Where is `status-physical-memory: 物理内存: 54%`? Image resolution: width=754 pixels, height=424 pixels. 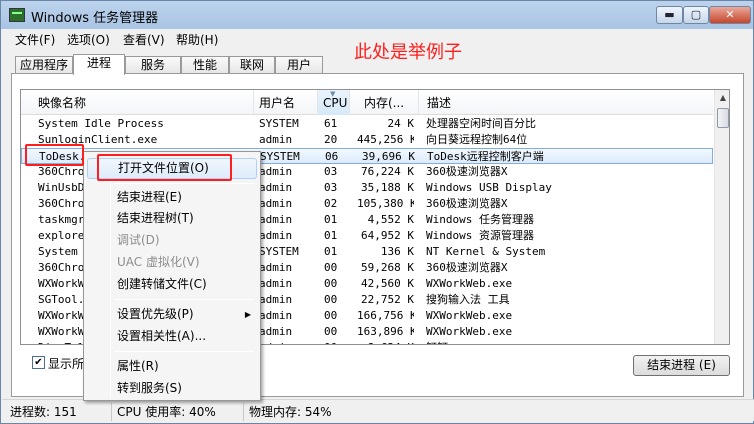
status-physical-memory: 物理内存: 54% is located at coordinates (287, 412).